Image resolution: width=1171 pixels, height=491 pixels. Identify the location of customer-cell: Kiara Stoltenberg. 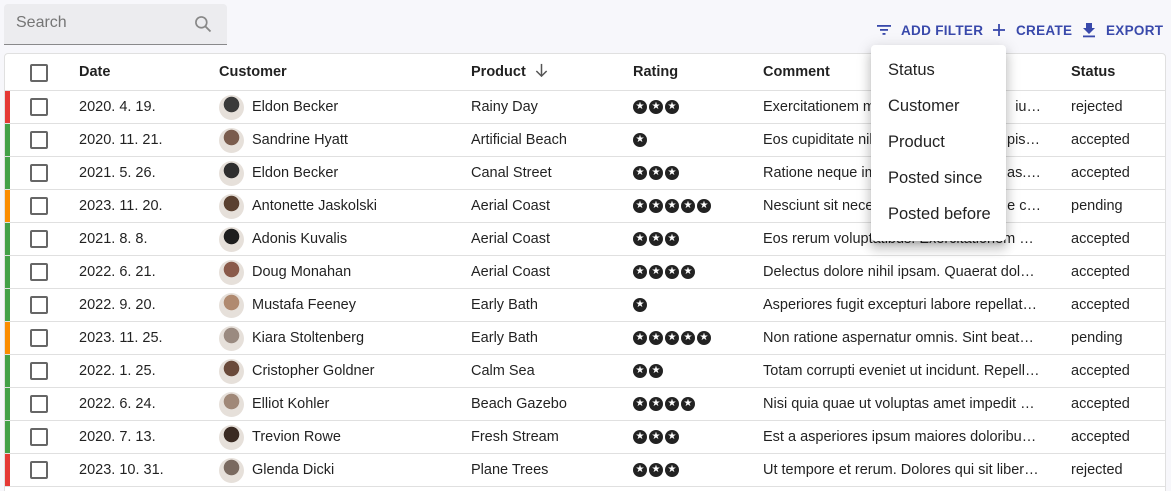
(354, 338).